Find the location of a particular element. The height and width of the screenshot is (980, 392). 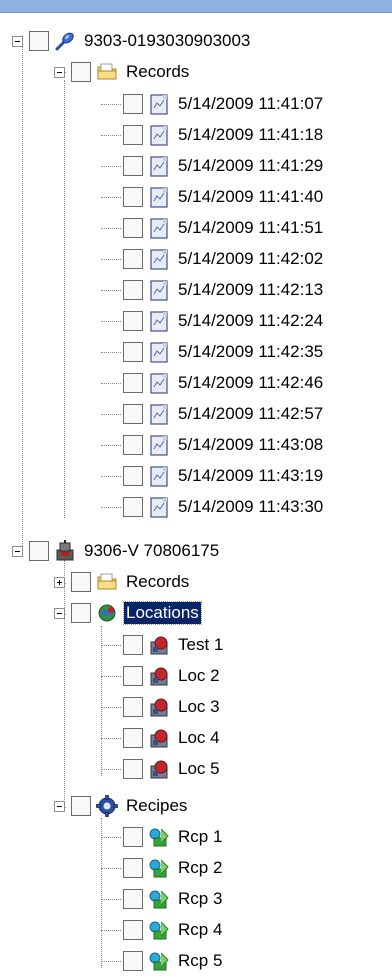

node-label: Loc 2 is located at coordinates (199, 676).